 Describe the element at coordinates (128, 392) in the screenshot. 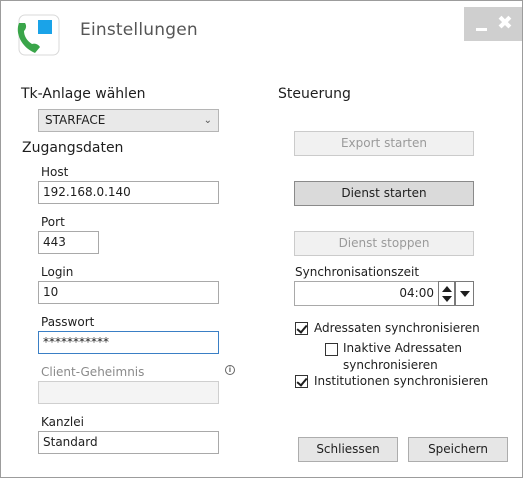

I see `client-secret-input` at that location.